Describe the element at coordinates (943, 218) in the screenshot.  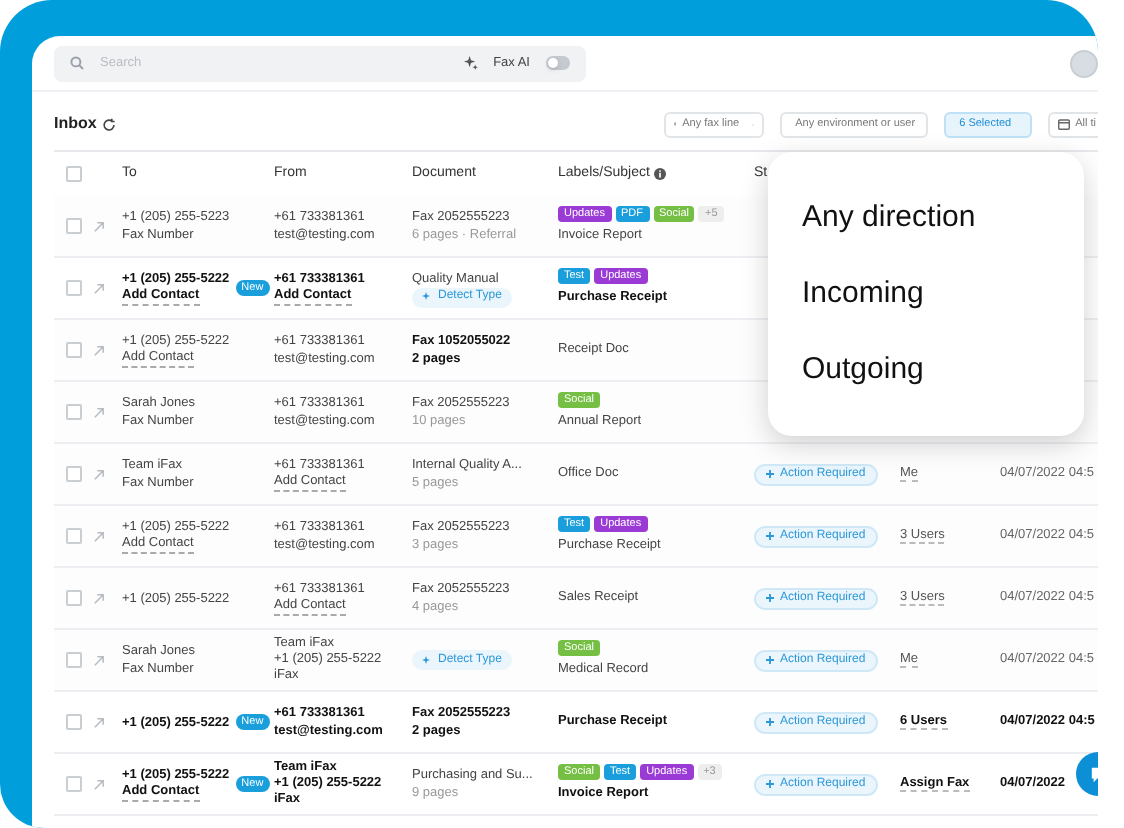
I see `menu-item: Any direction` at that location.